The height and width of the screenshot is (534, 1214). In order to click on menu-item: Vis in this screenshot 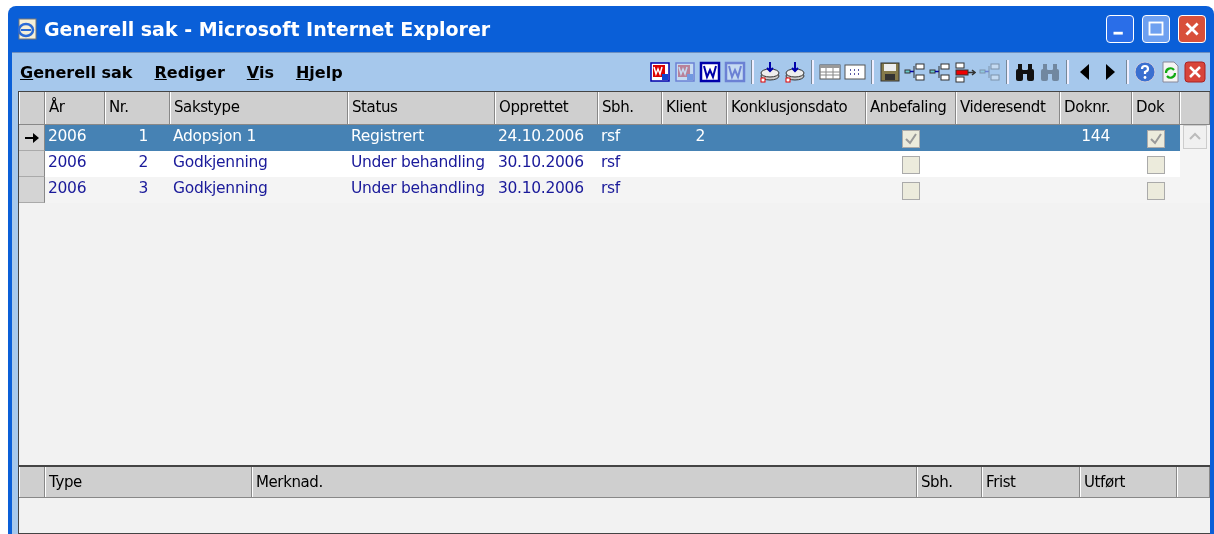, I will do `click(260, 72)`.